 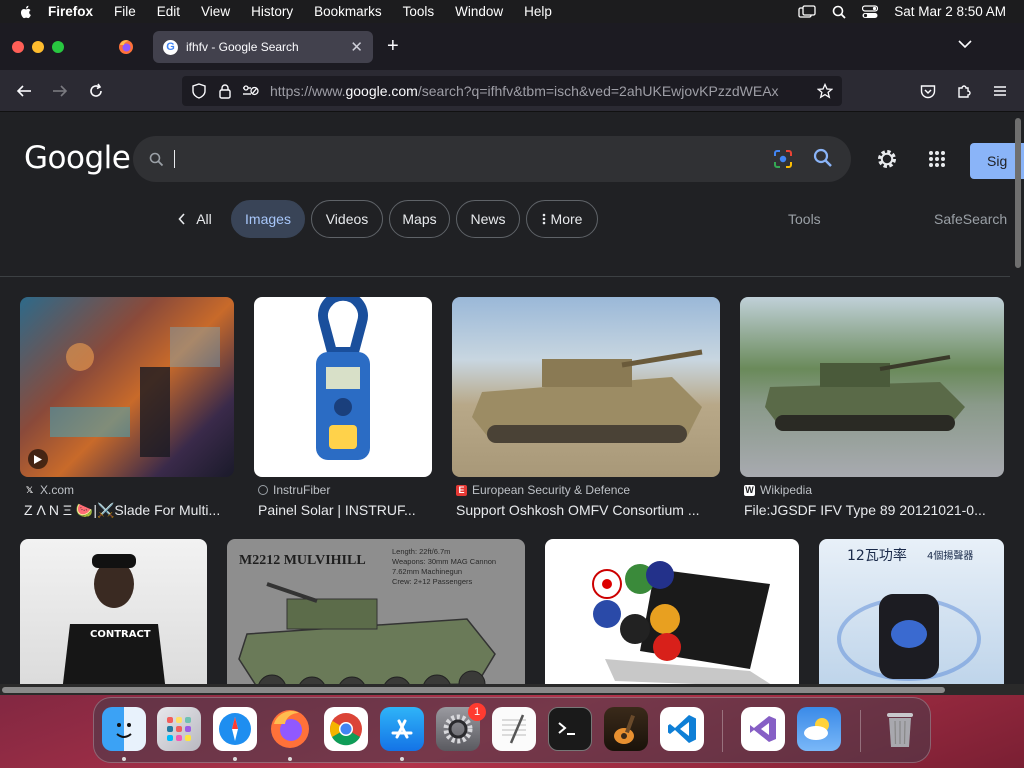 I want to click on extensions-button, so click(x=964, y=91).